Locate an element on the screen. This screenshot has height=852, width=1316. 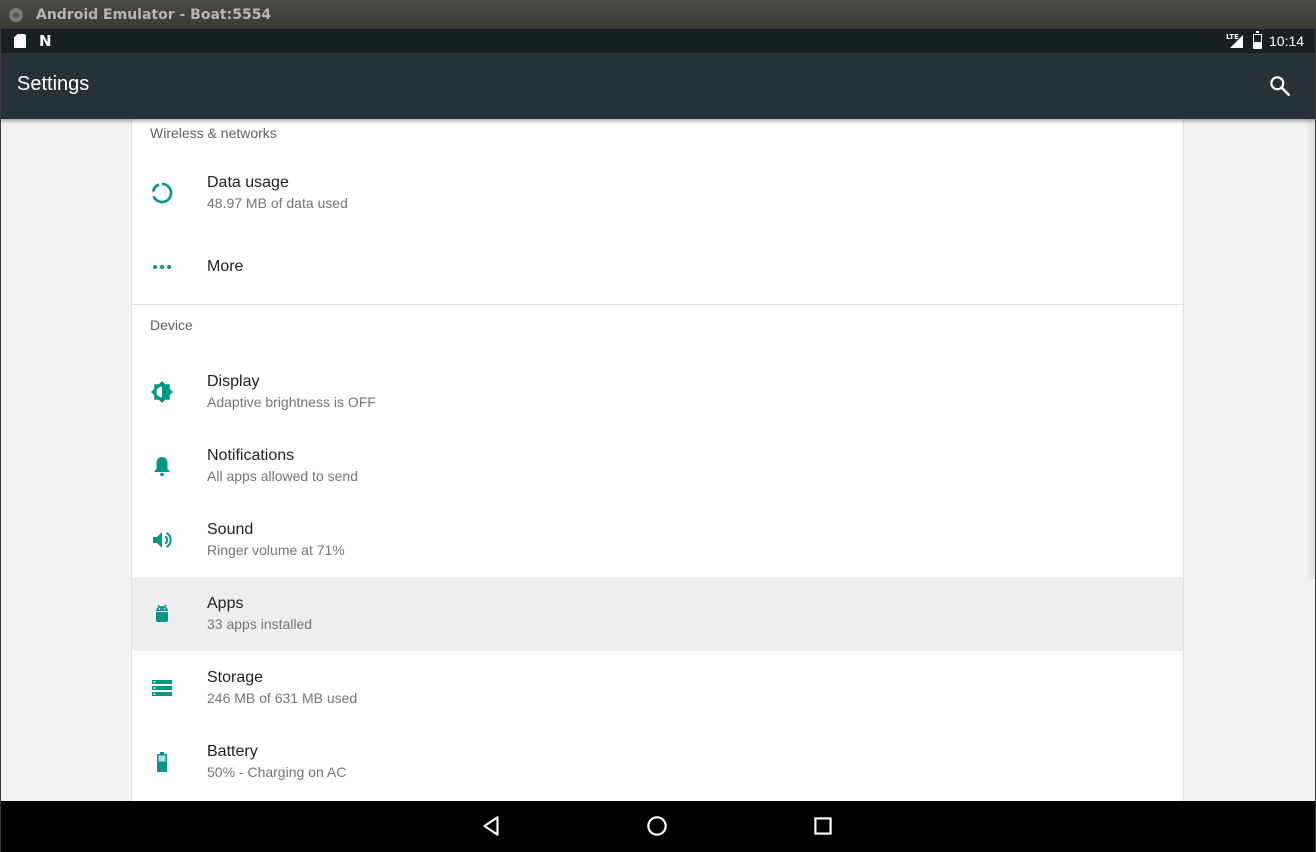
battery-icon is located at coordinates (162, 762).